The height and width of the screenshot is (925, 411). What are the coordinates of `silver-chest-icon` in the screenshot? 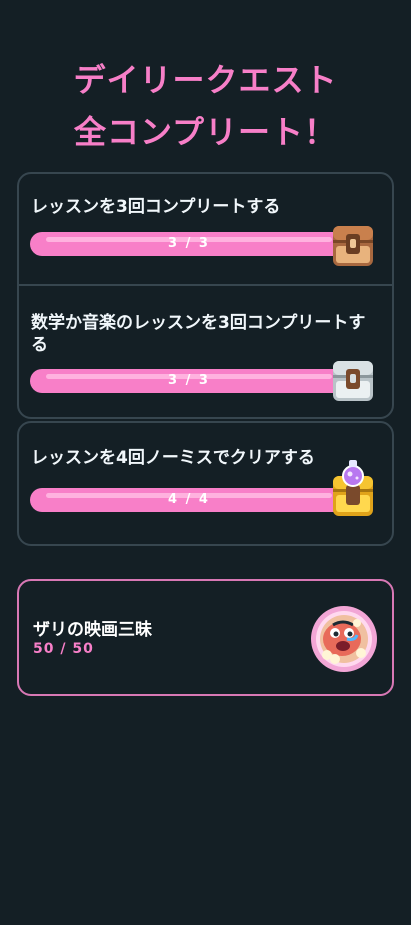 It's located at (353, 380).